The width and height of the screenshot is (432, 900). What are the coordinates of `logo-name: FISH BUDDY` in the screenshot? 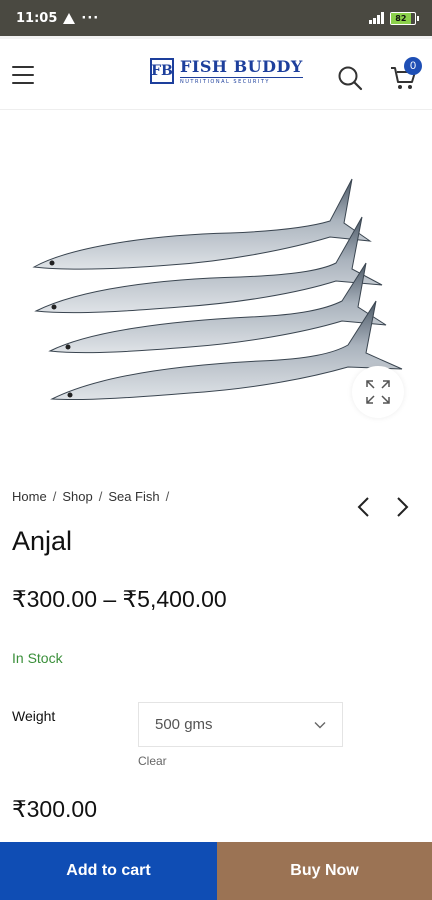 It's located at (241, 66).